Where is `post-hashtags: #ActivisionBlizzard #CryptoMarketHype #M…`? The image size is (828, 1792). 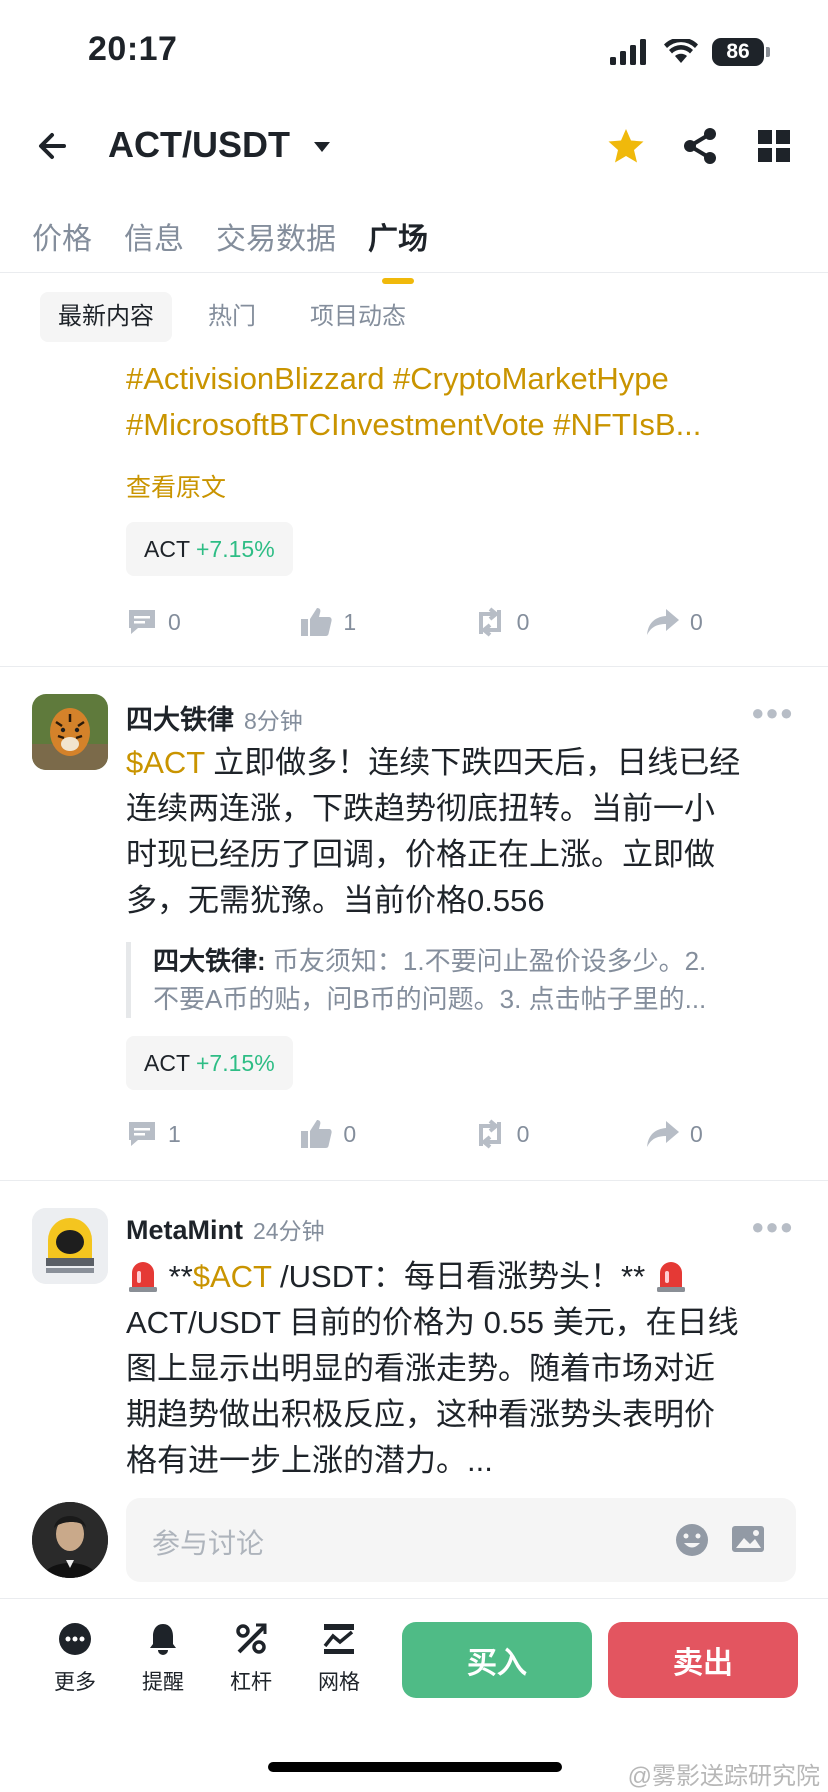 post-hashtags: #ActivisionBlizzard #CryptoMarketHype #M… is located at coordinates (462, 402).